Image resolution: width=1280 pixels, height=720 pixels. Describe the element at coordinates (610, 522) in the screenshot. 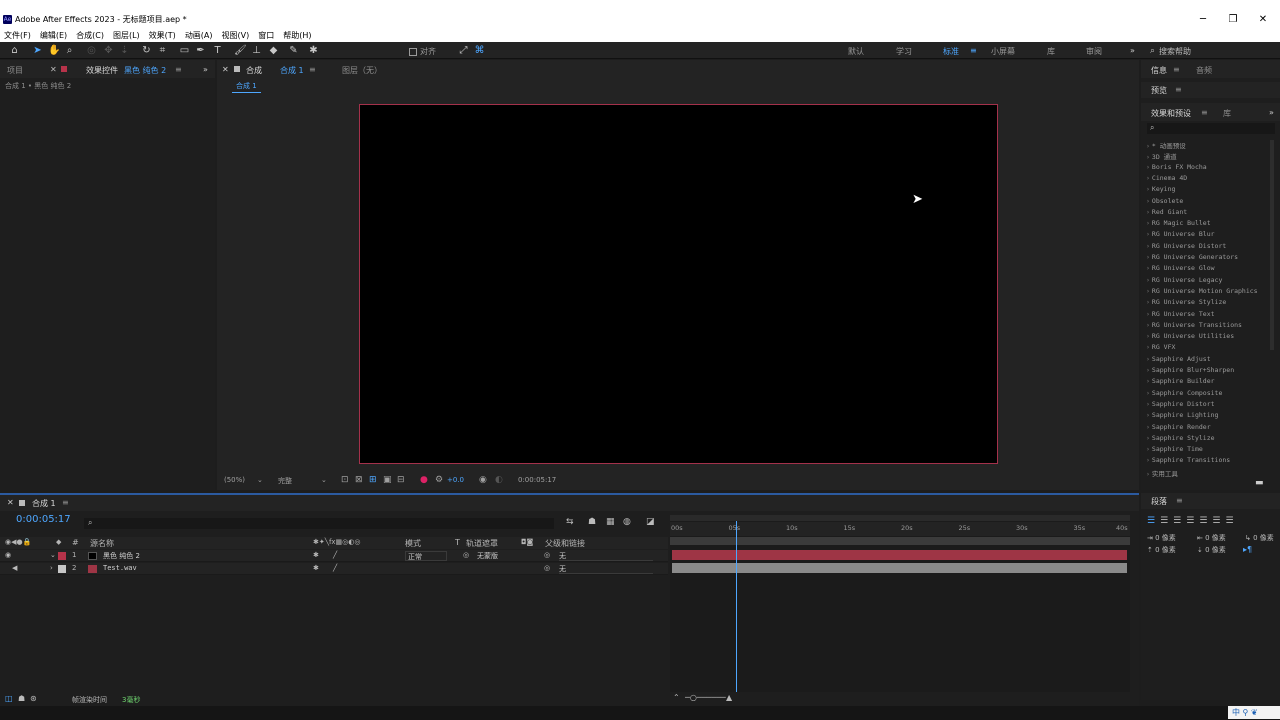

I see `frame-blending-icon: ▦` at that location.